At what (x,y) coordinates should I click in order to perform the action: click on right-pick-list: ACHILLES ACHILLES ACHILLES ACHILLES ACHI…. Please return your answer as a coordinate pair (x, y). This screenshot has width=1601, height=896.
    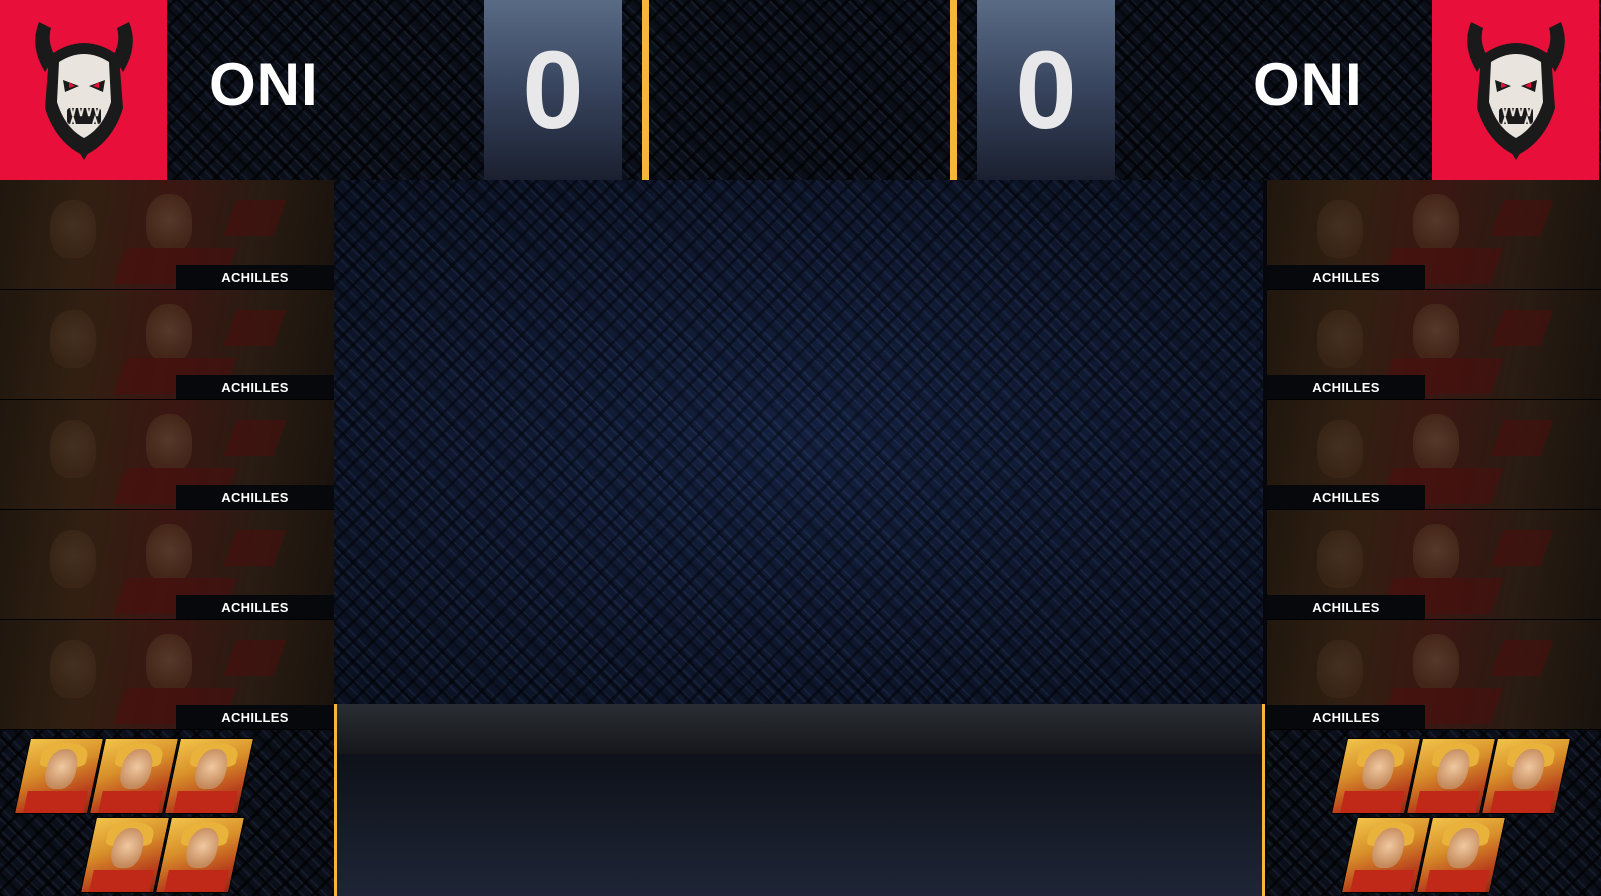
    Looking at the image, I should click on (1434, 455).